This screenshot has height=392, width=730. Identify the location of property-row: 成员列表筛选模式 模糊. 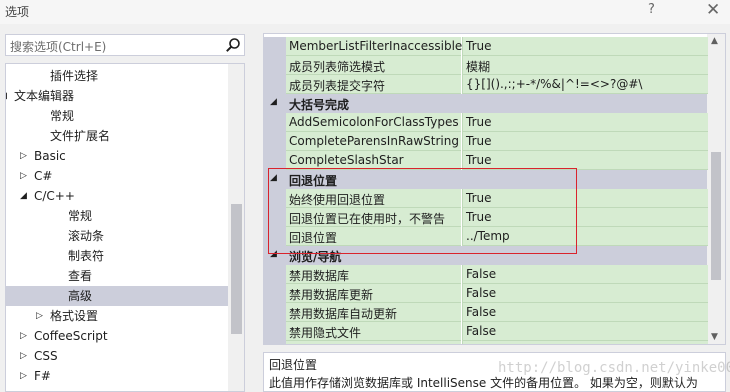
(486, 65).